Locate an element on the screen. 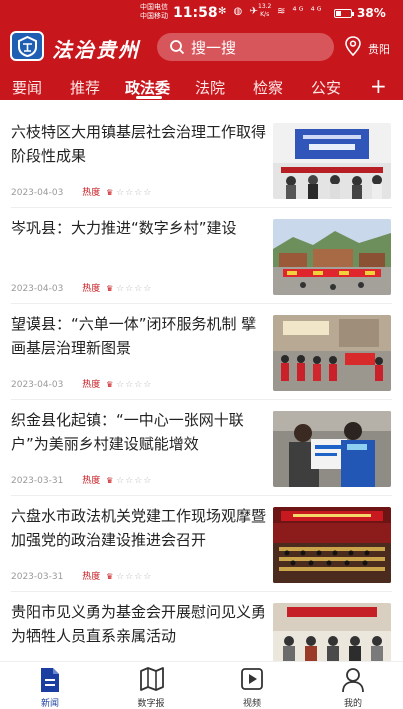 This screenshot has height=709, width=403. speed-unit: K/s is located at coordinates (265, 14).